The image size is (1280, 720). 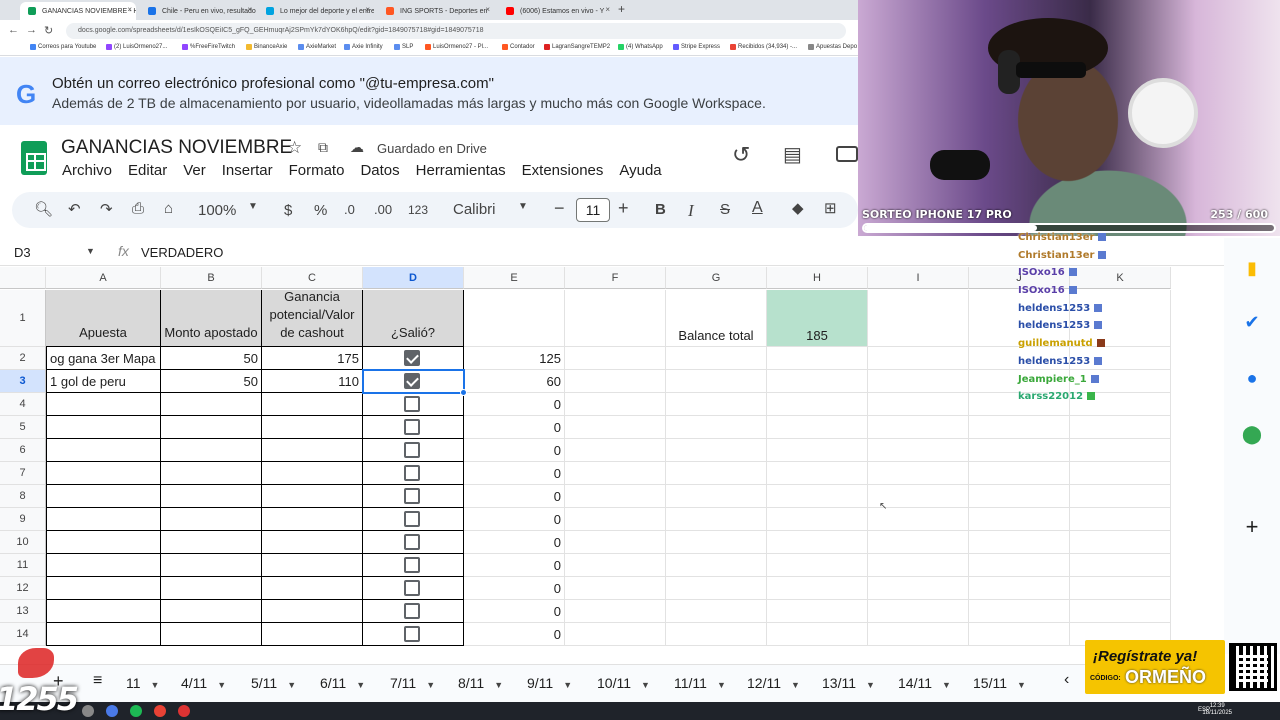 What do you see at coordinates (23, 358) in the screenshot?
I see `row-header: 2` at bounding box center [23, 358].